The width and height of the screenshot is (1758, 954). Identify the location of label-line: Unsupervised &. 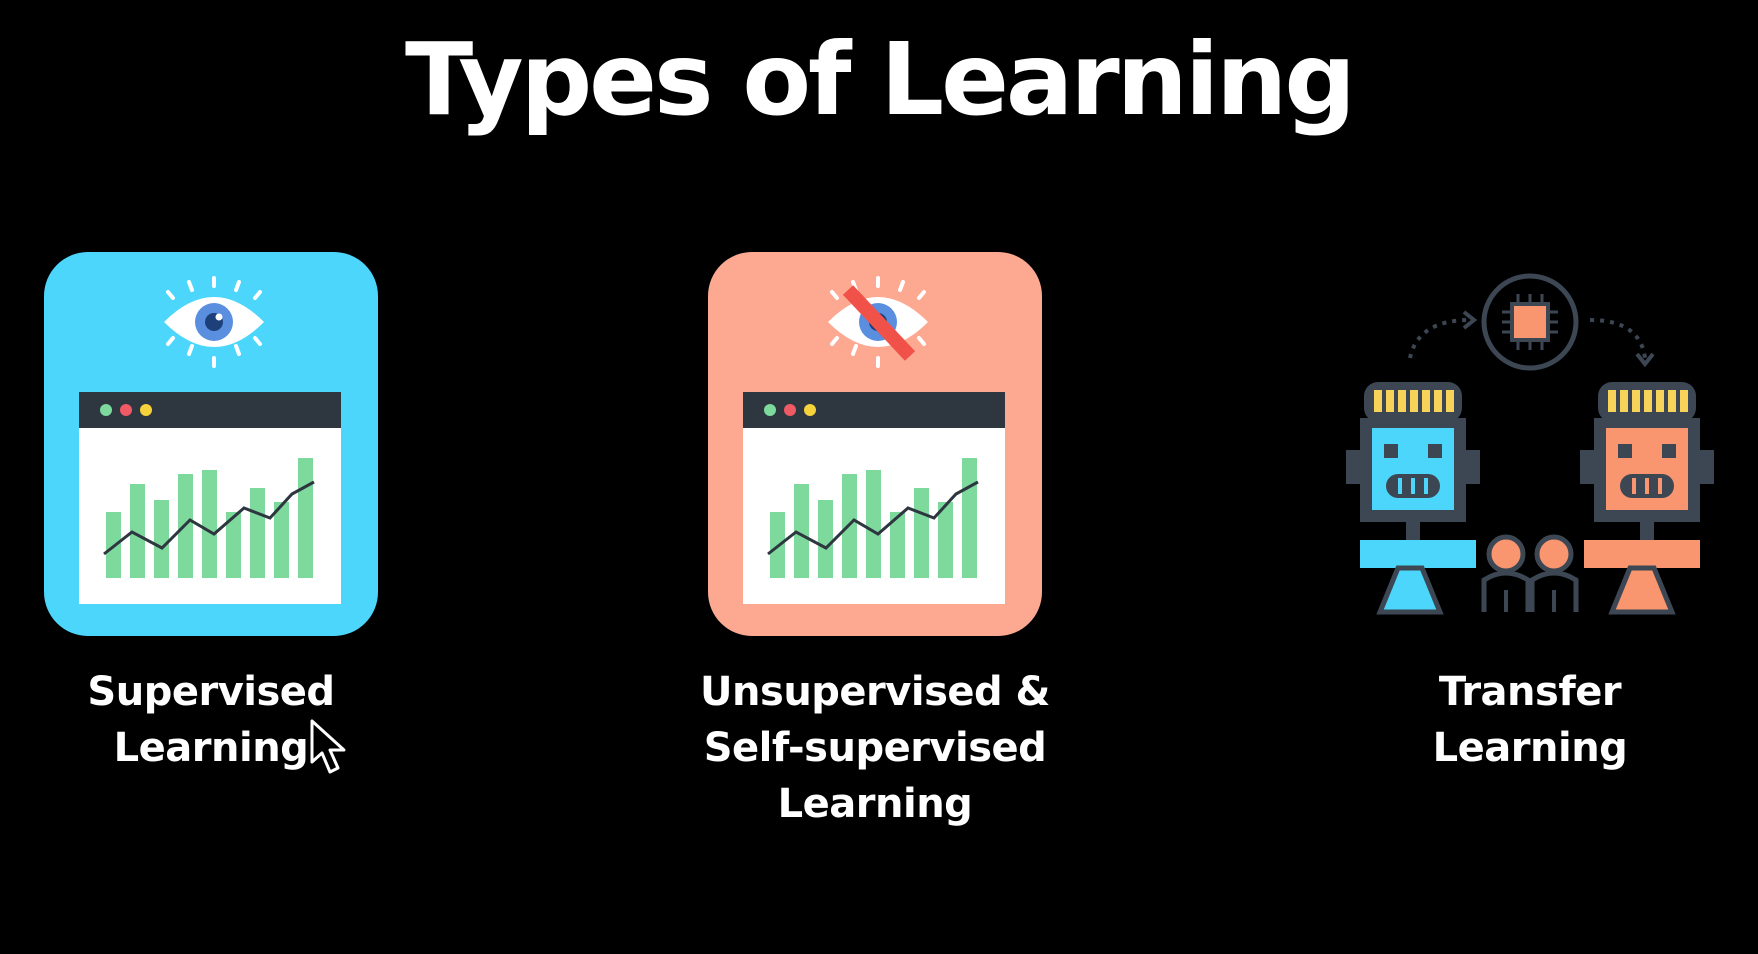
(875, 692).